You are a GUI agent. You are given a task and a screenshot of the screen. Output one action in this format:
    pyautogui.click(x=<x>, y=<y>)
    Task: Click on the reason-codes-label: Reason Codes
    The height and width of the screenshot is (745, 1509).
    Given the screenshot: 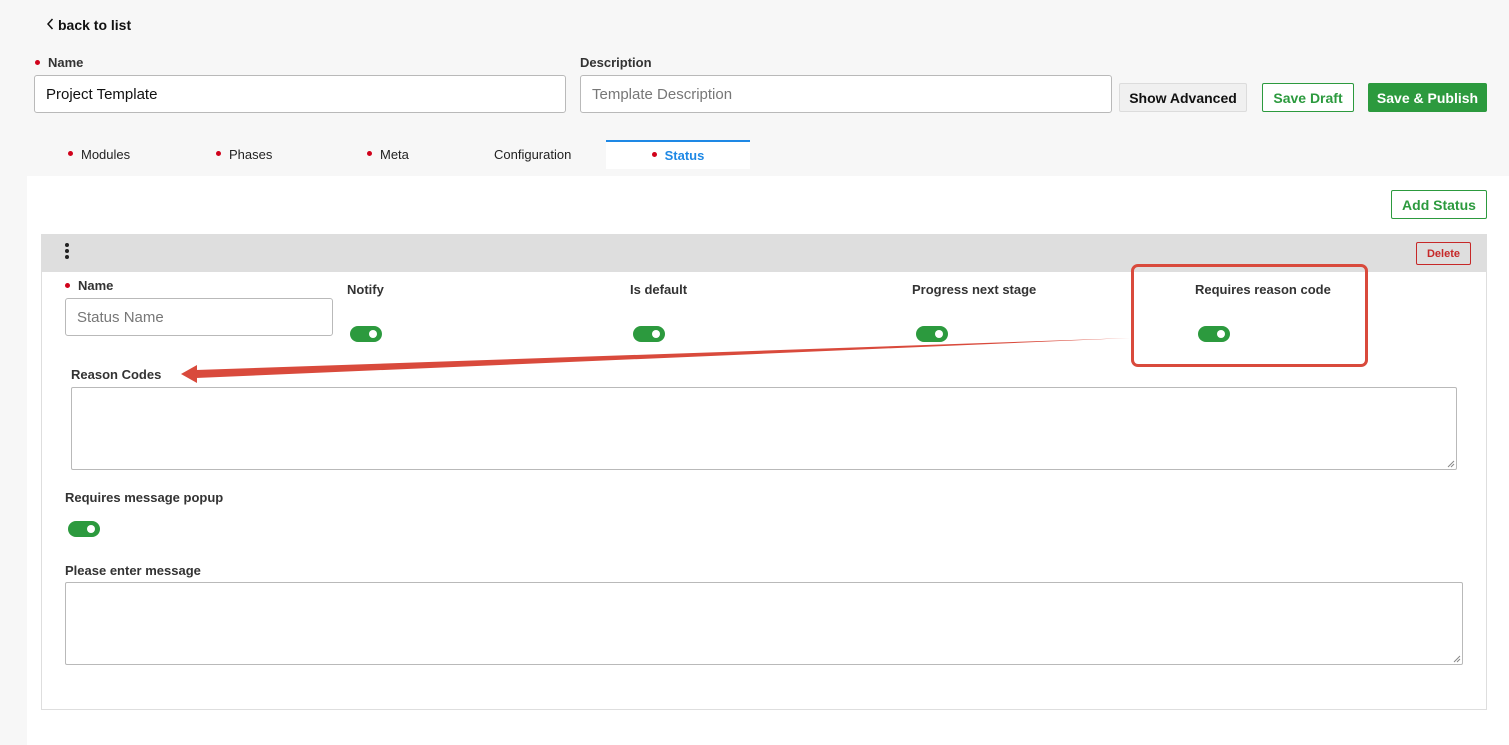 What is the action you would take?
    pyautogui.click(x=116, y=374)
    